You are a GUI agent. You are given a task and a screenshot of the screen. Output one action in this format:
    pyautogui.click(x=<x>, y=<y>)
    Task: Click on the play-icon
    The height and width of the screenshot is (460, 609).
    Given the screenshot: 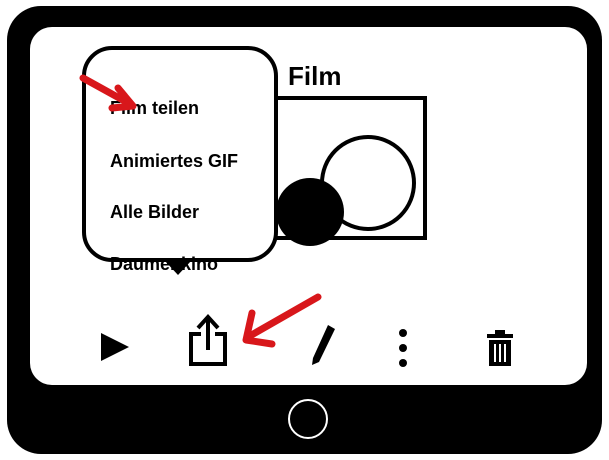 What is the action you would take?
    pyautogui.click(x=115, y=347)
    